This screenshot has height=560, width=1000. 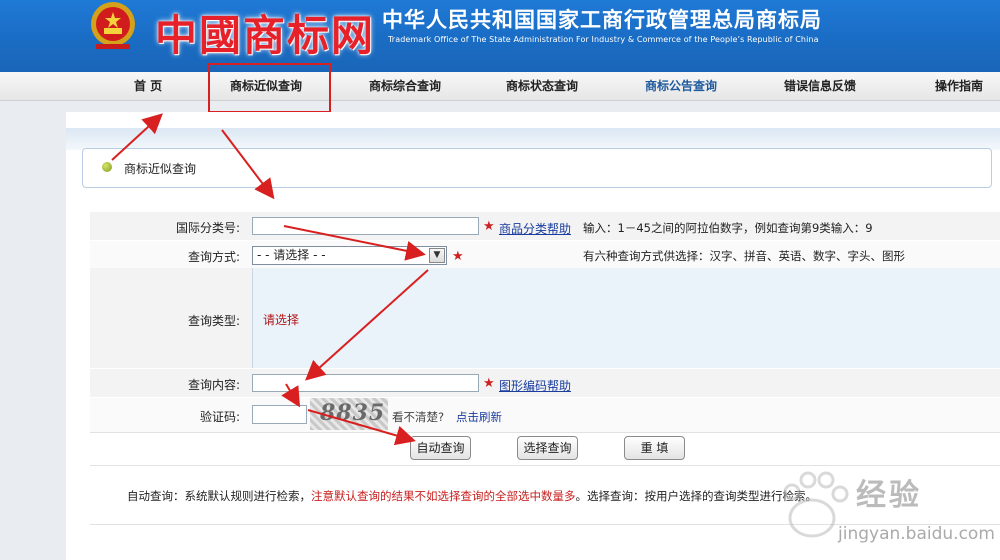 What do you see at coordinates (443, 496) in the screenshot?
I see `note-part-2-warning: 注意默认查询的结果不如选择查询的全部选中数量多` at bounding box center [443, 496].